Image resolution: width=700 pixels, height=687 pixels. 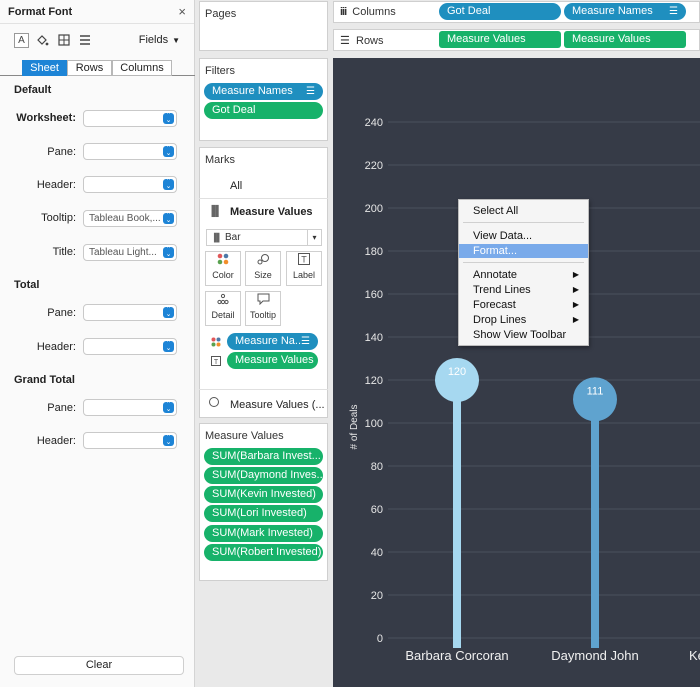 What do you see at coordinates (46, 118) in the screenshot?
I see `worksheet-label: Worksheet:` at bounding box center [46, 118].